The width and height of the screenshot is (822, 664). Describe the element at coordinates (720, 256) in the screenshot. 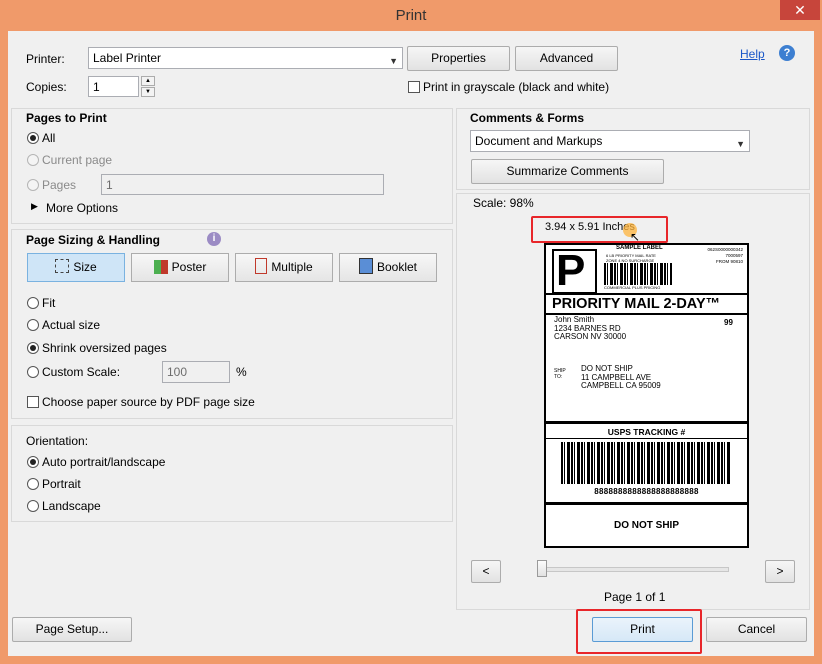

I see `postage-info: 062S0000000342 7000597 FROM 90810` at that location.